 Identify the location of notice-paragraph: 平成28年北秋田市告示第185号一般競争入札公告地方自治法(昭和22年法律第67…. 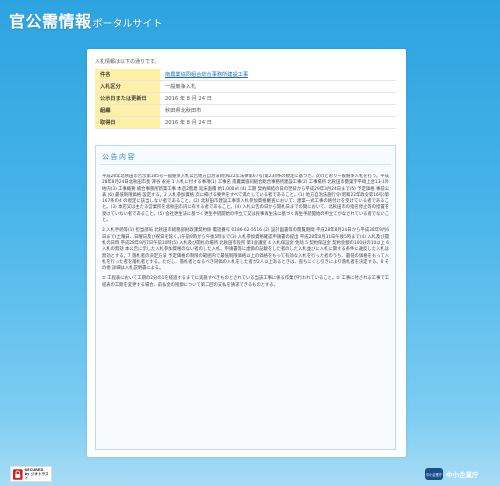
(245, 199).